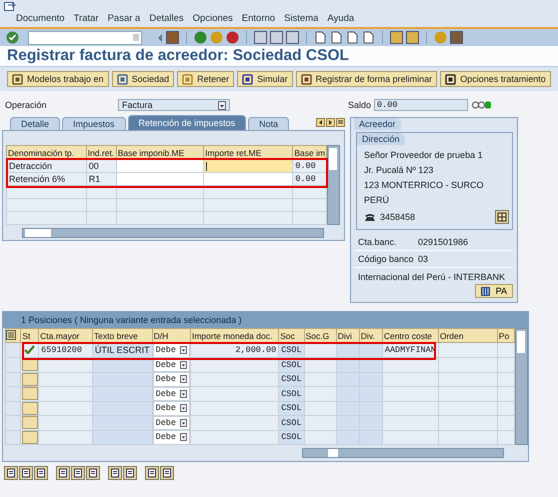 This screenshot has width=558, height=497. What do you see at coordinates (101, 153) in the screenshot?
I see `column-header: Ind.ret.` at bounding box center [101, 153].